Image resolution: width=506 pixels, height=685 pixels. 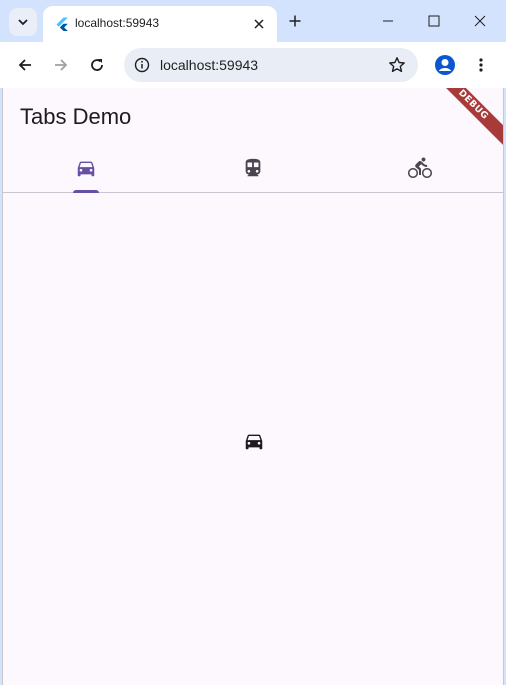 I want to click on browser-titlebar: localhost:59943, so click(x=253, y=21).